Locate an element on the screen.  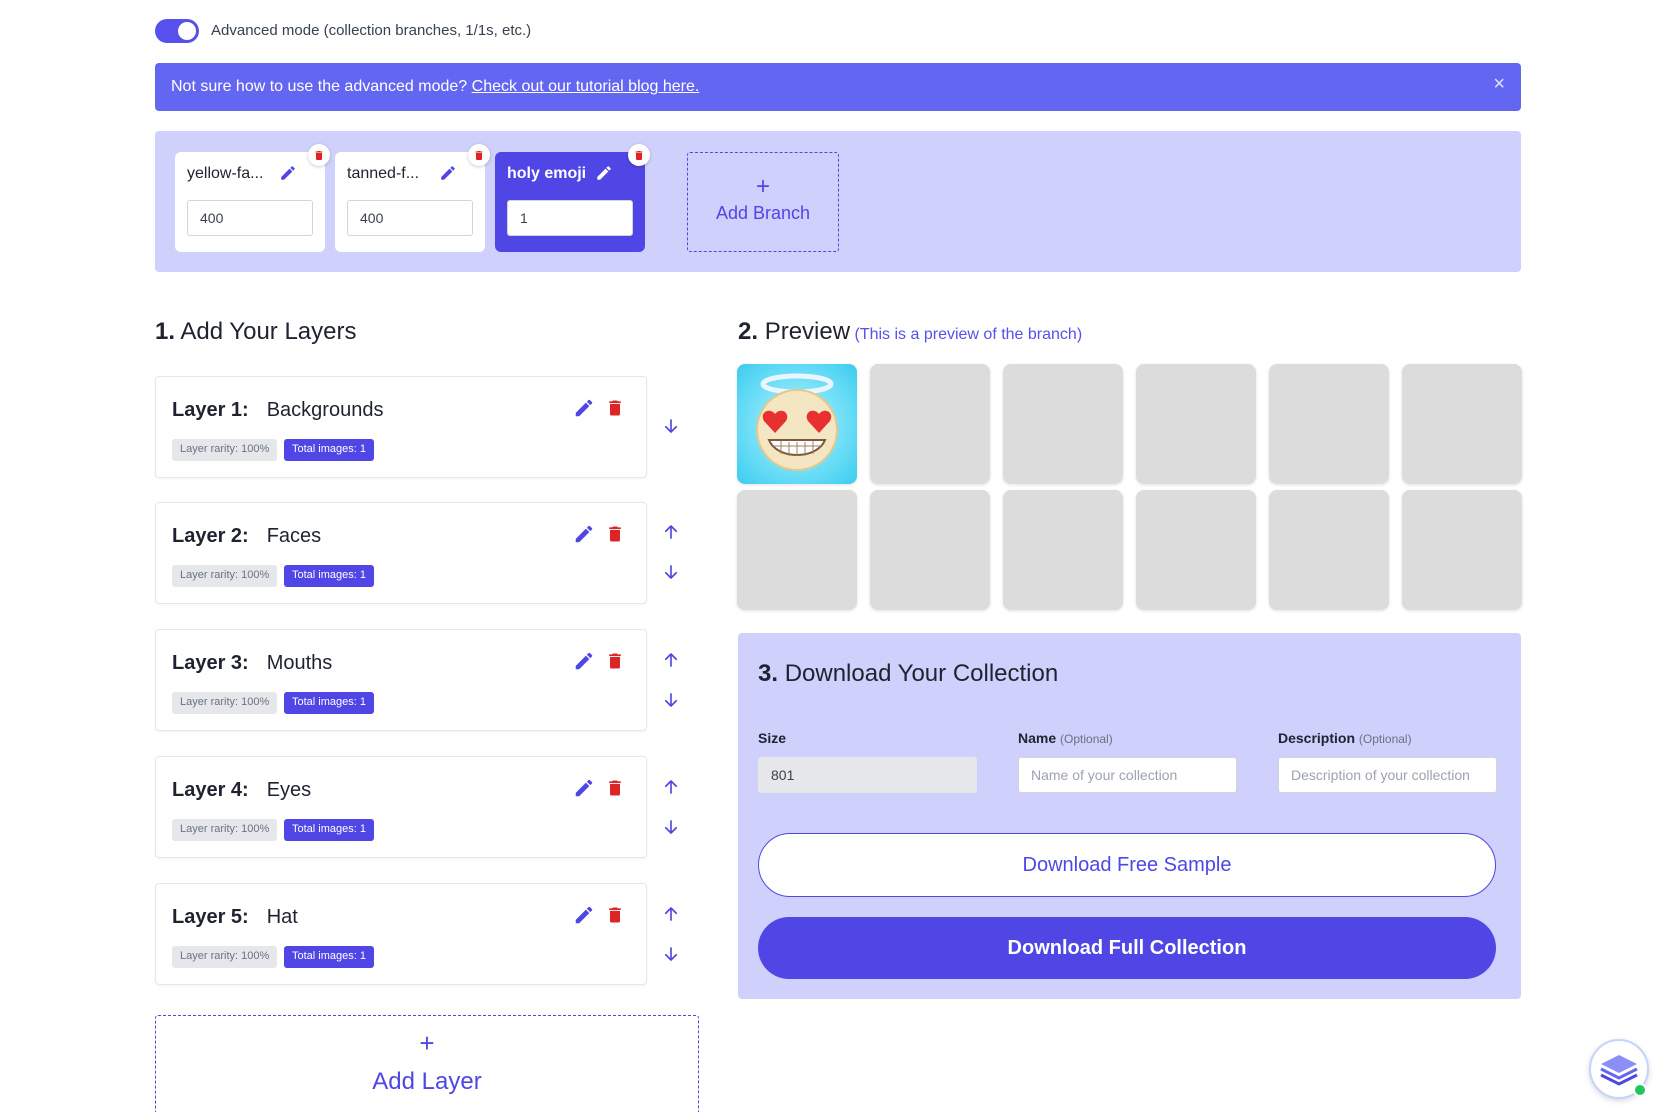
branch-size-input: 1 is located at coordinates (570, 218).